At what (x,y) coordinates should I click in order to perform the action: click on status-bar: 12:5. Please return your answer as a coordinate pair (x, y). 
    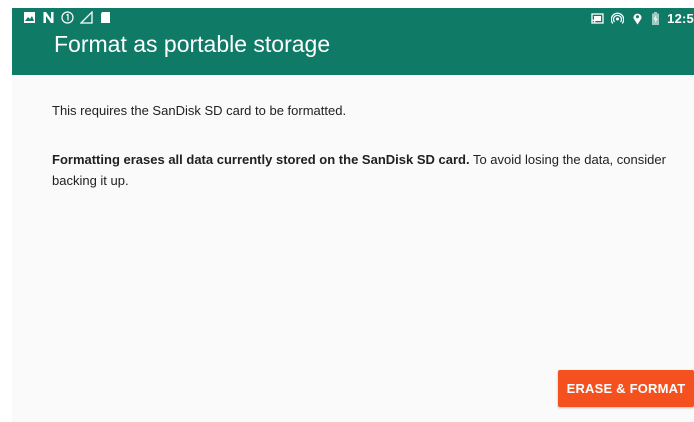
    Looking at the image, I should click on (353, 19).